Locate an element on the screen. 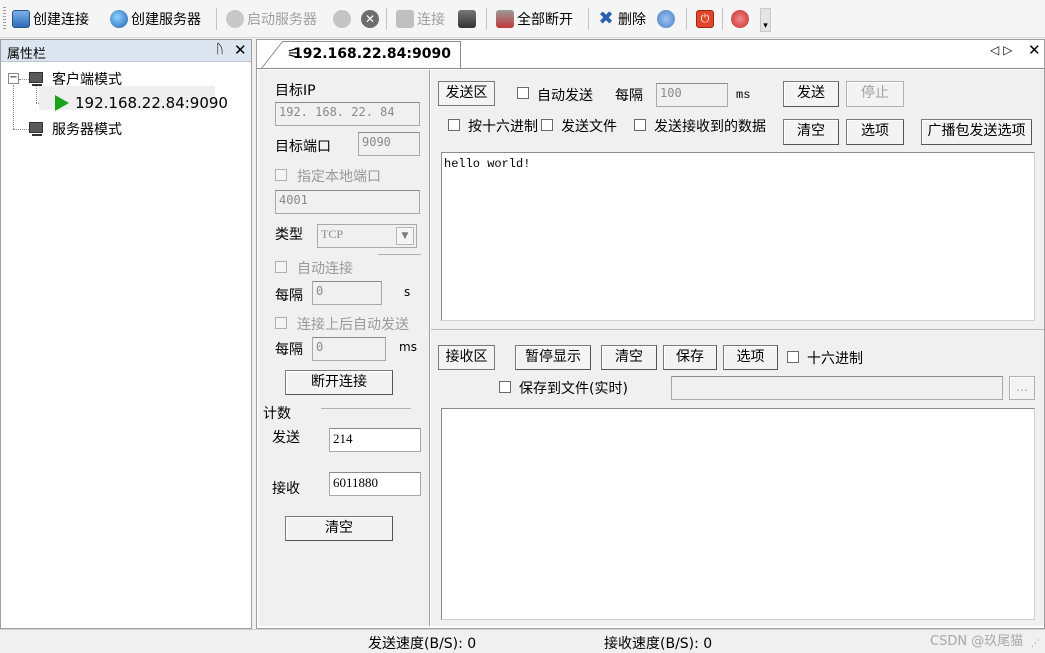 This screenshot has width=1045, height=653. hex-recv-checkbox is located at coordinates (793, 357).